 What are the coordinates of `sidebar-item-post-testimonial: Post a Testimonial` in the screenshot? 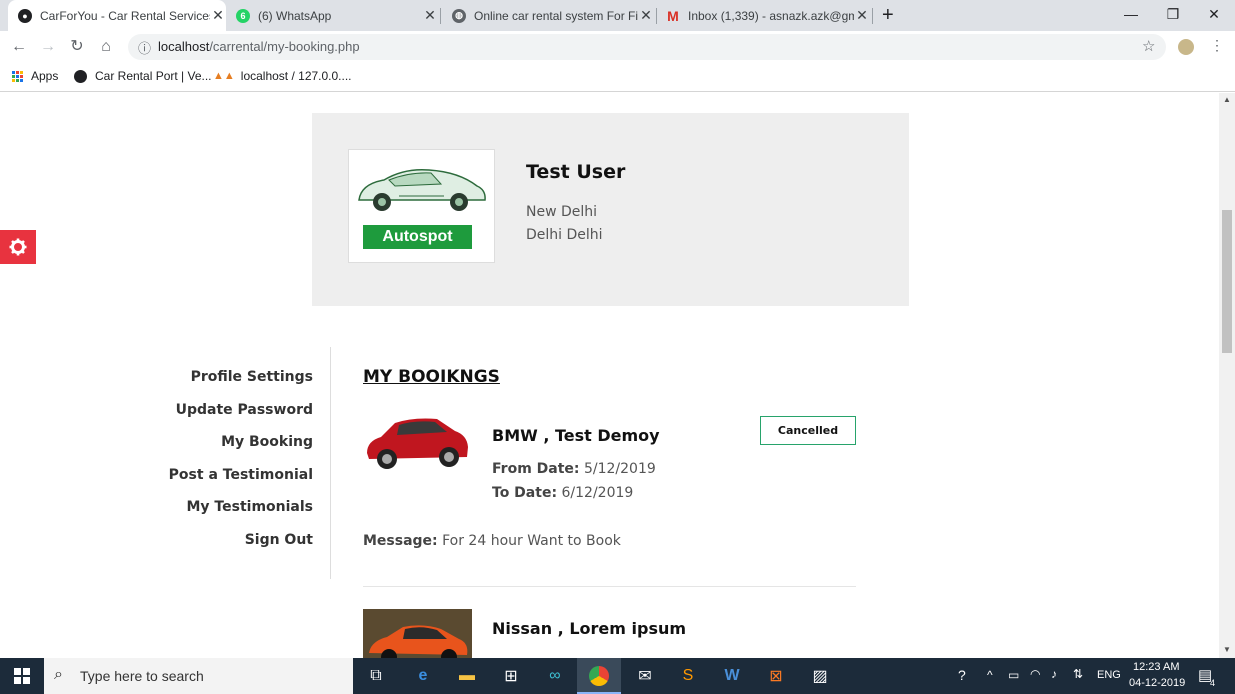 It's located at (241, 475).